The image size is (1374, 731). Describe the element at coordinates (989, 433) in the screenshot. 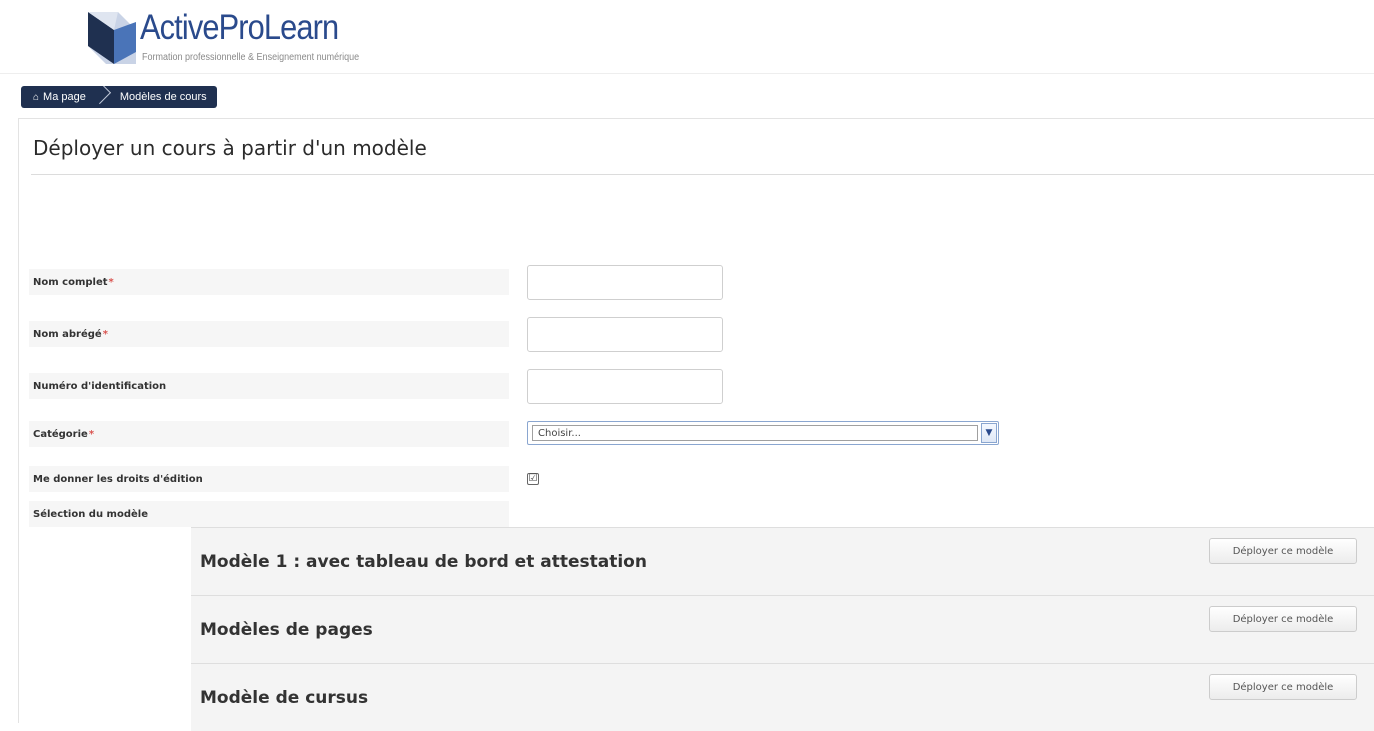

I see `chevron-down-icon: ▼` at that location.